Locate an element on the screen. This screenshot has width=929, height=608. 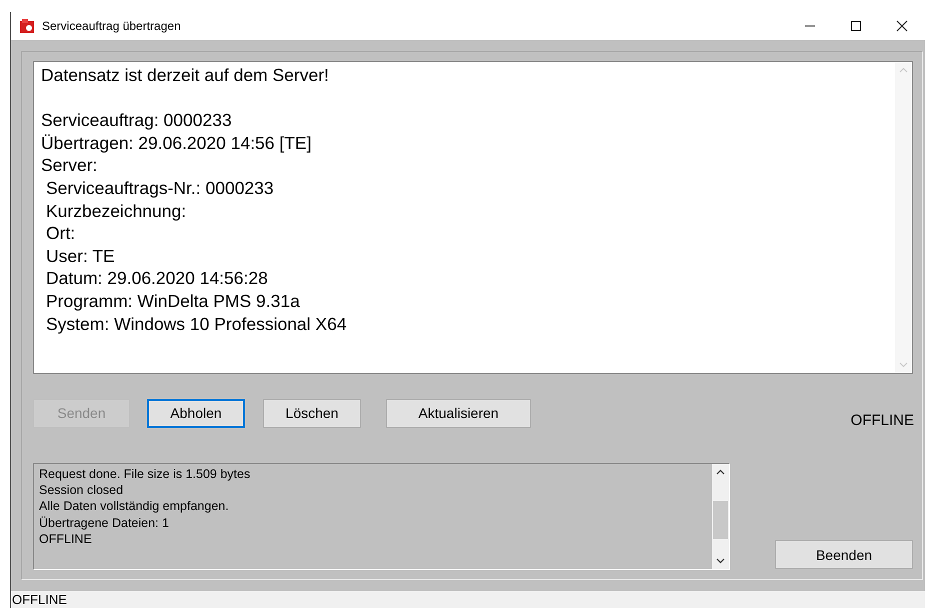
app-icon is located at coordinates (27, 26).